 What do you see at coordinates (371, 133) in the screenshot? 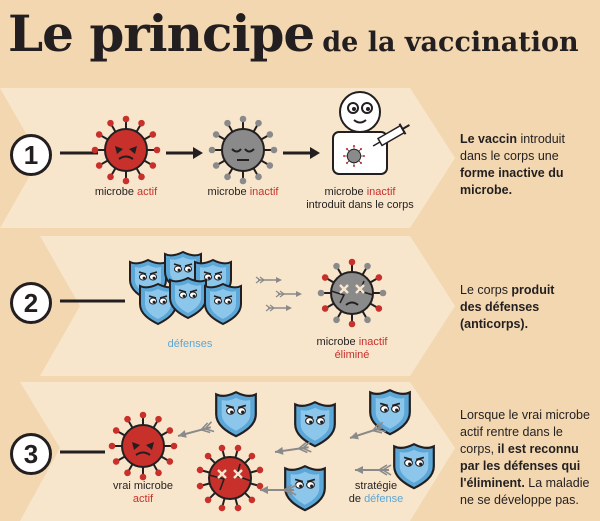
I see `person-icon` at bounding box center [371, 133].